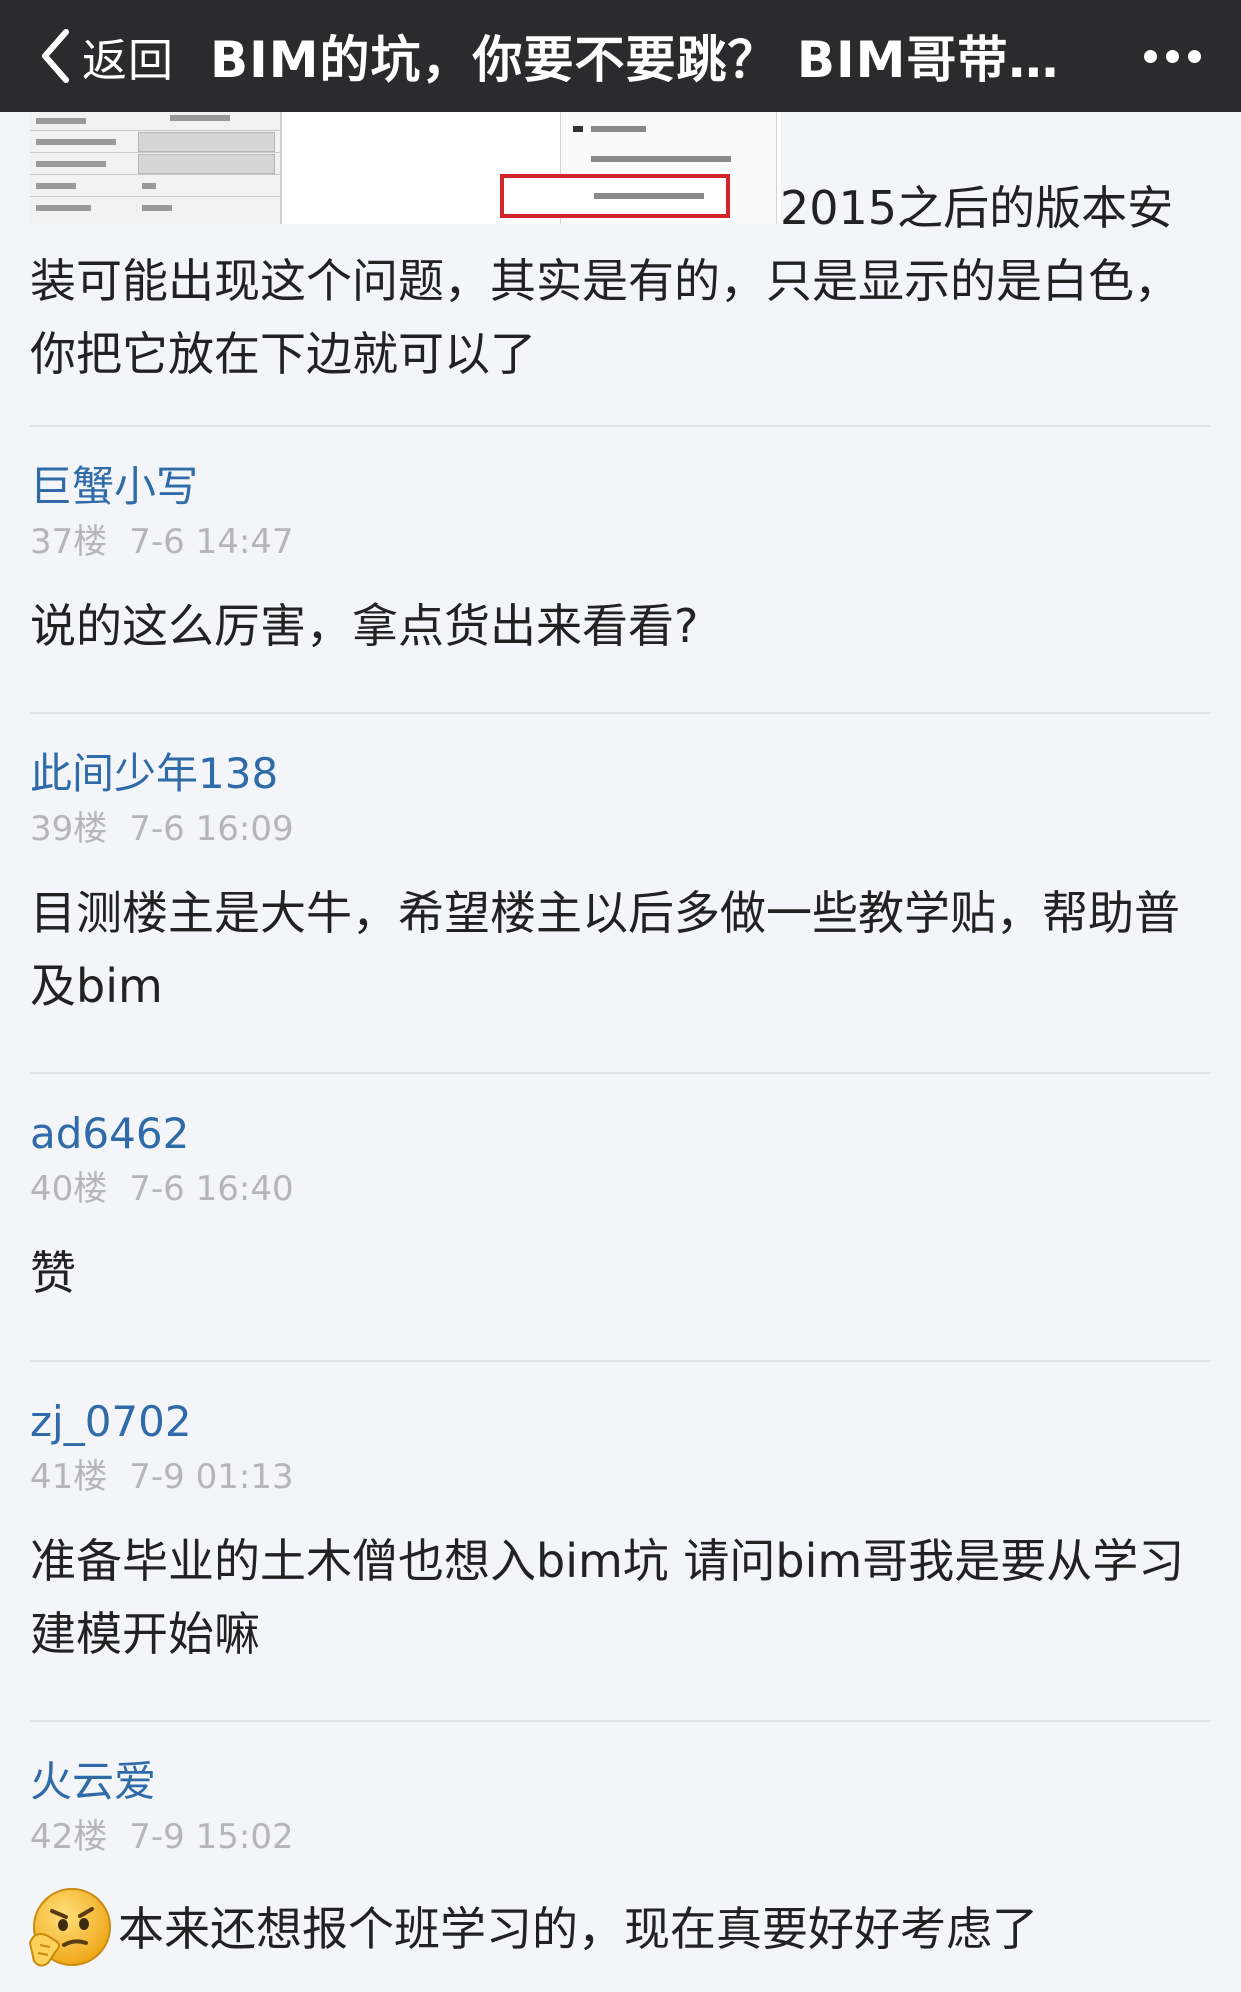  Describe the element at coordinates (211, 1189) in the screenshot. I see `reply-time: 7-6 16:40` at that location.